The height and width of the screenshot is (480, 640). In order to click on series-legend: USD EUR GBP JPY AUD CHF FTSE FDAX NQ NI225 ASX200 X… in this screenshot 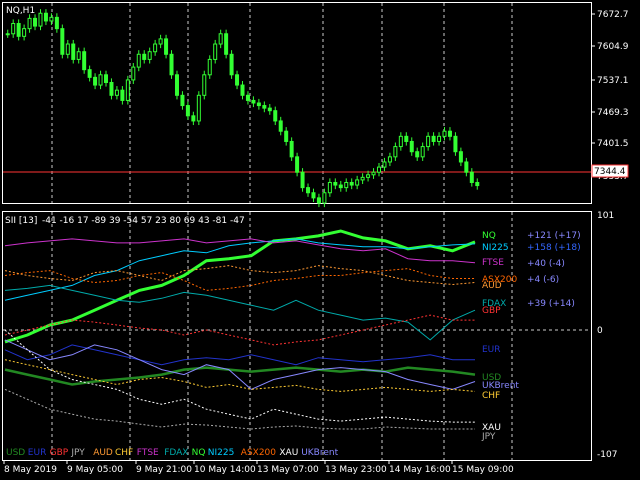, I will do `click(172, 453)`.